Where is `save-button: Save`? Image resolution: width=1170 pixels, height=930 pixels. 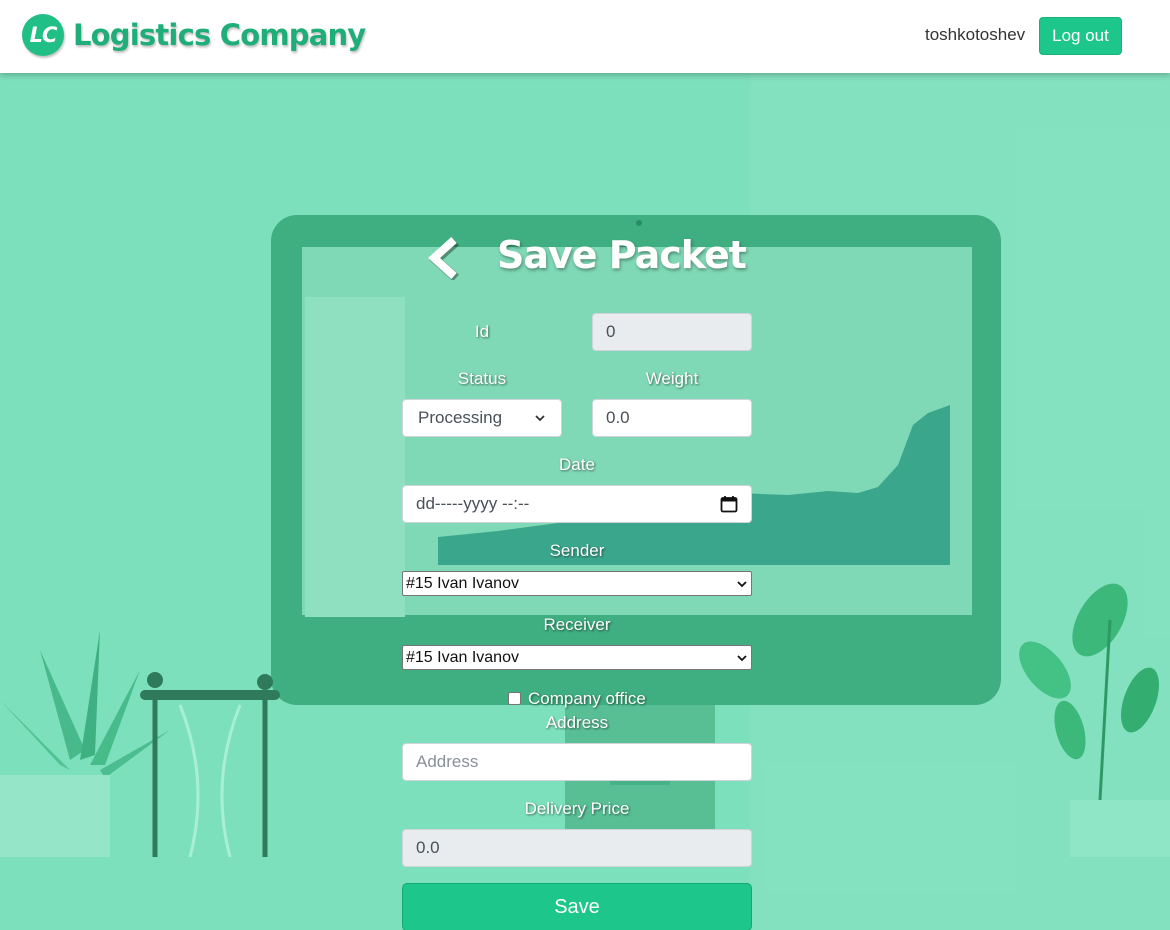 save-button: Save is located at coordinates (577, 906).